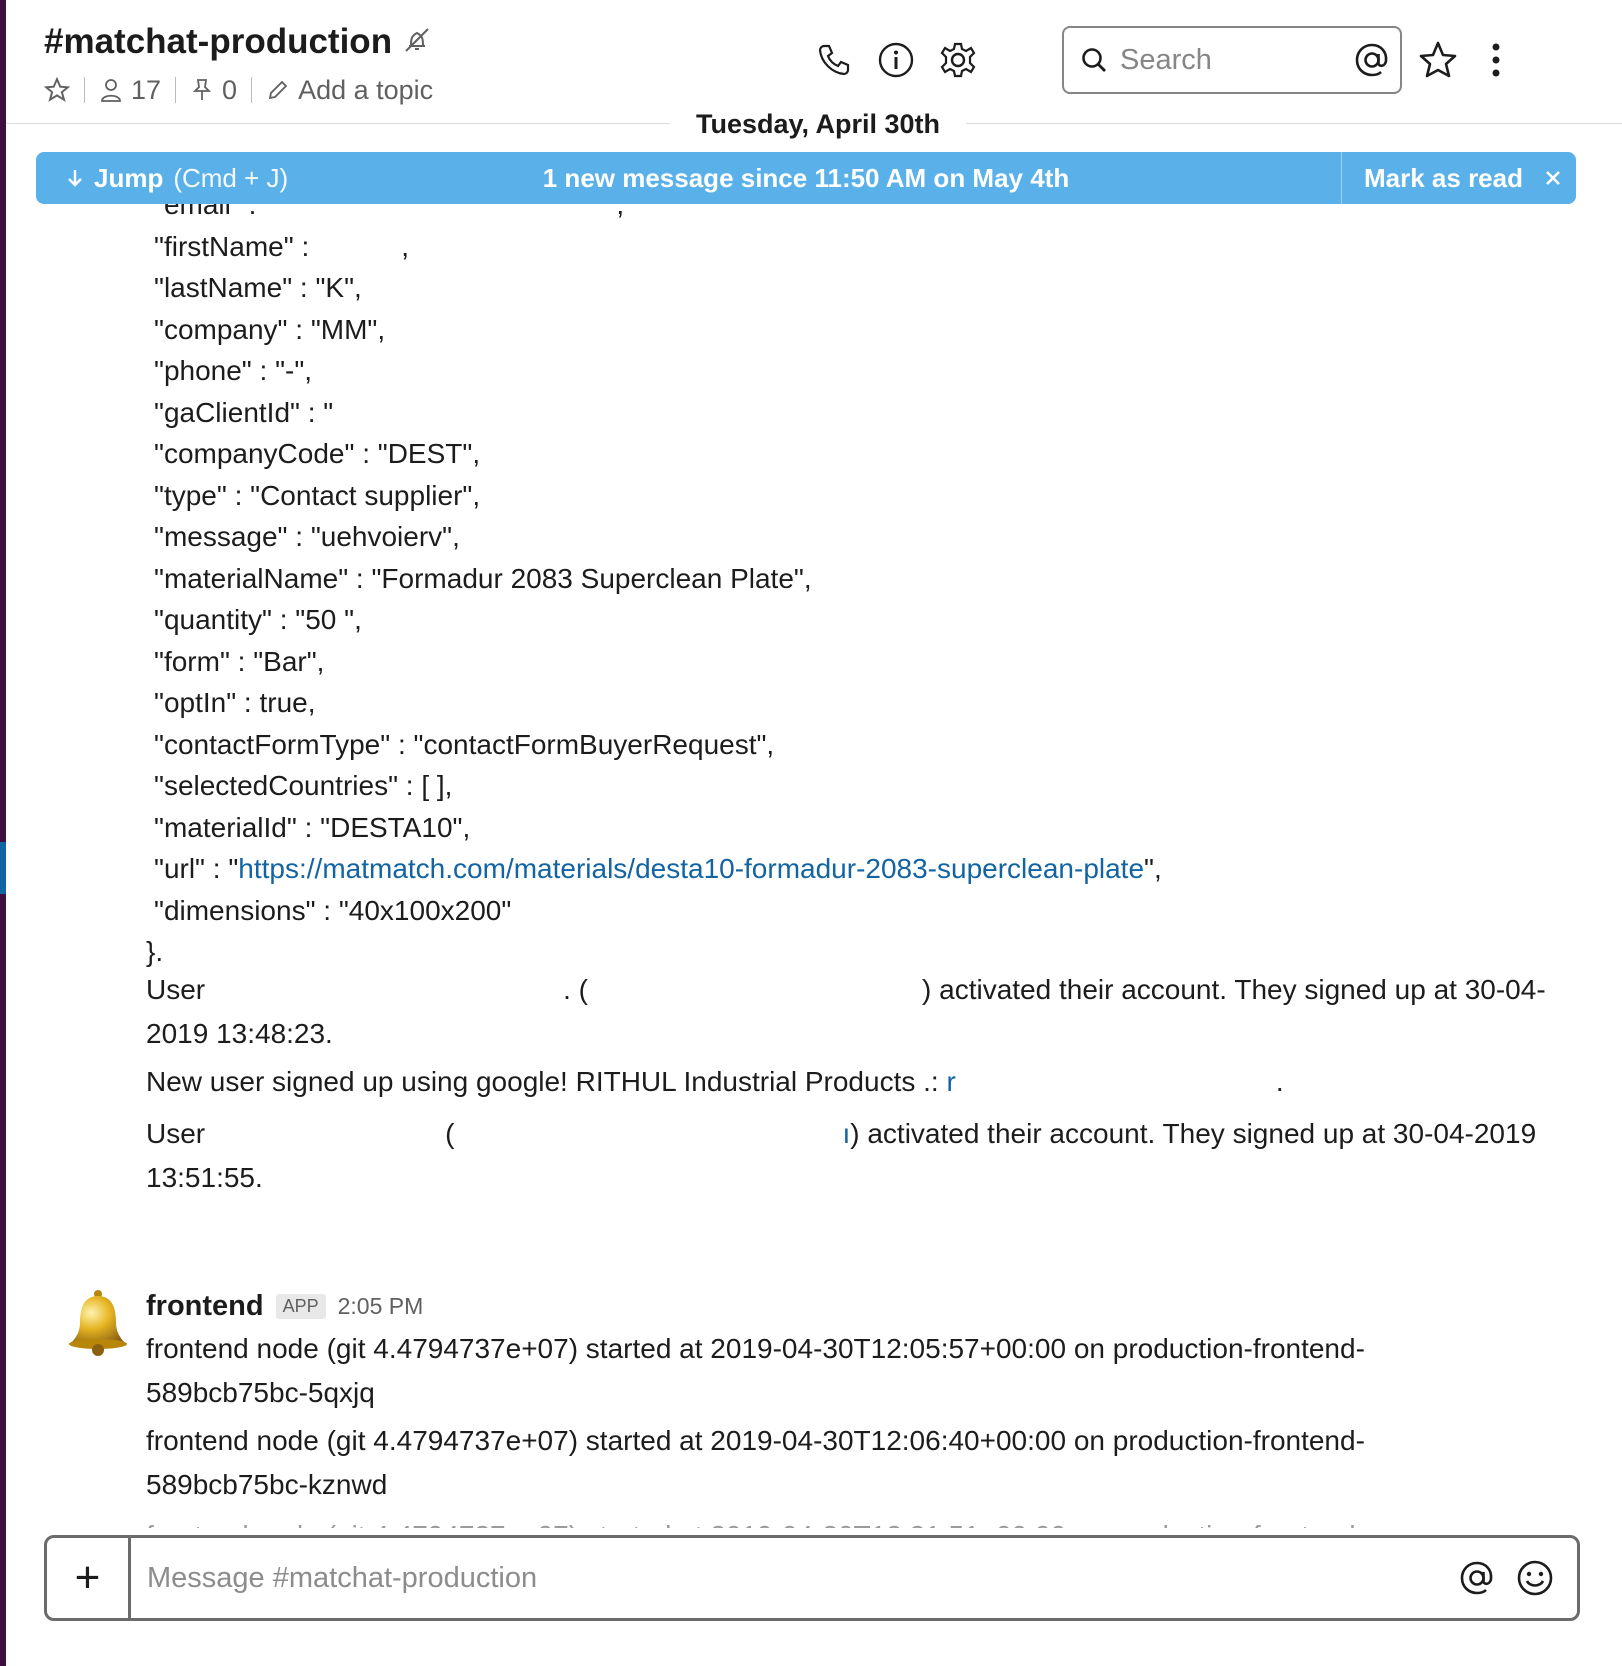  What do you see at coordinates (75, 178) in the screenshot?
I see `arrow-down-icon` at bounding box center [75, 178].